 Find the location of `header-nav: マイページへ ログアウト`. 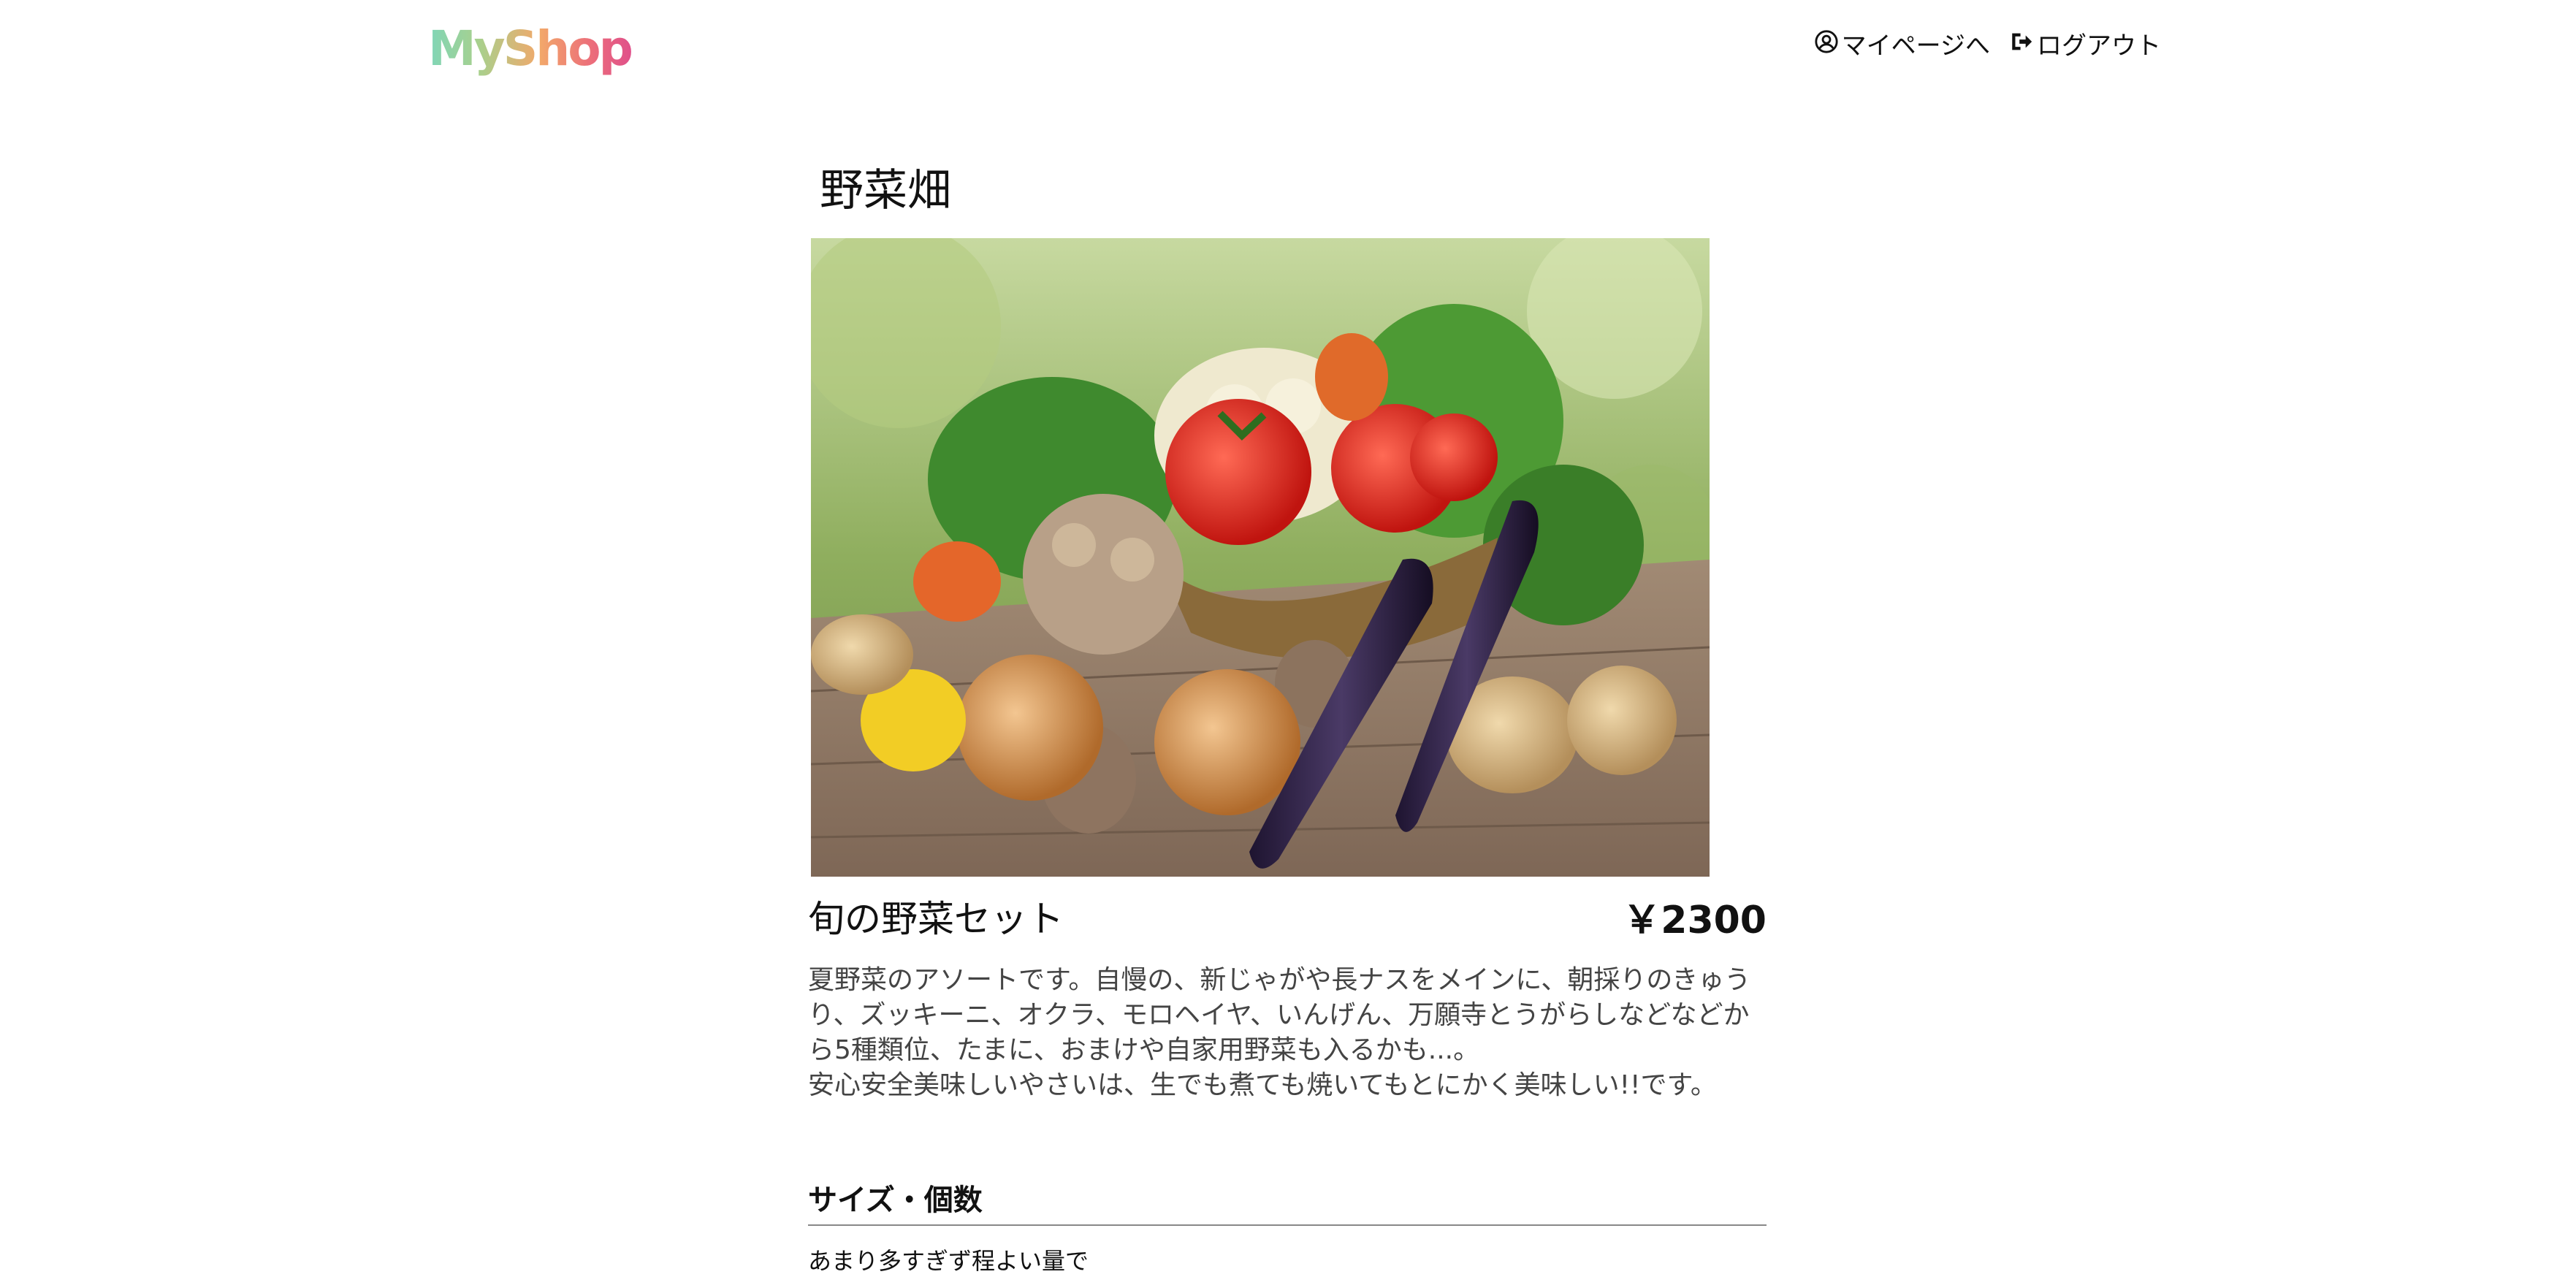

header-nav: マイページへ ログアウト is located at coordinates (1987, 46).